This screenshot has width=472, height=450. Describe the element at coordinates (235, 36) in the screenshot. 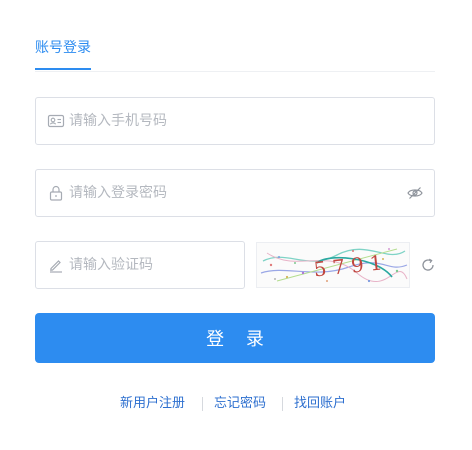

I see `login-tabs: 账号登录` at that location.